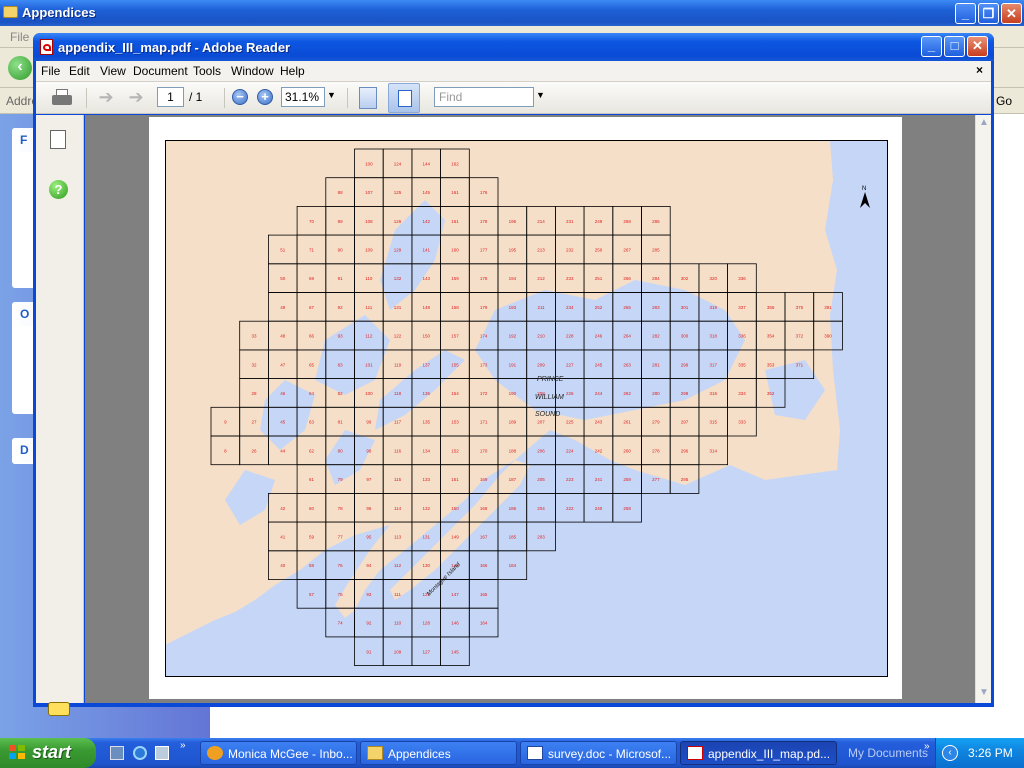 The height and width of the screenshot is (768, 1024). What do you see at coordinates (59, 709) in the screenshot?
I see `comments-icon` at bounding box center [59, 709].